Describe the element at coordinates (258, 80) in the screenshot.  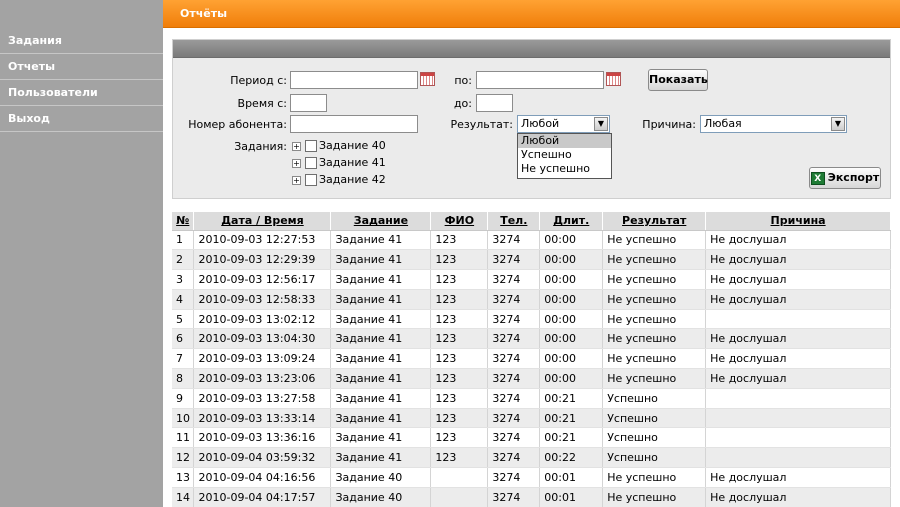
I see `period-from-label: Период с:` at that location.